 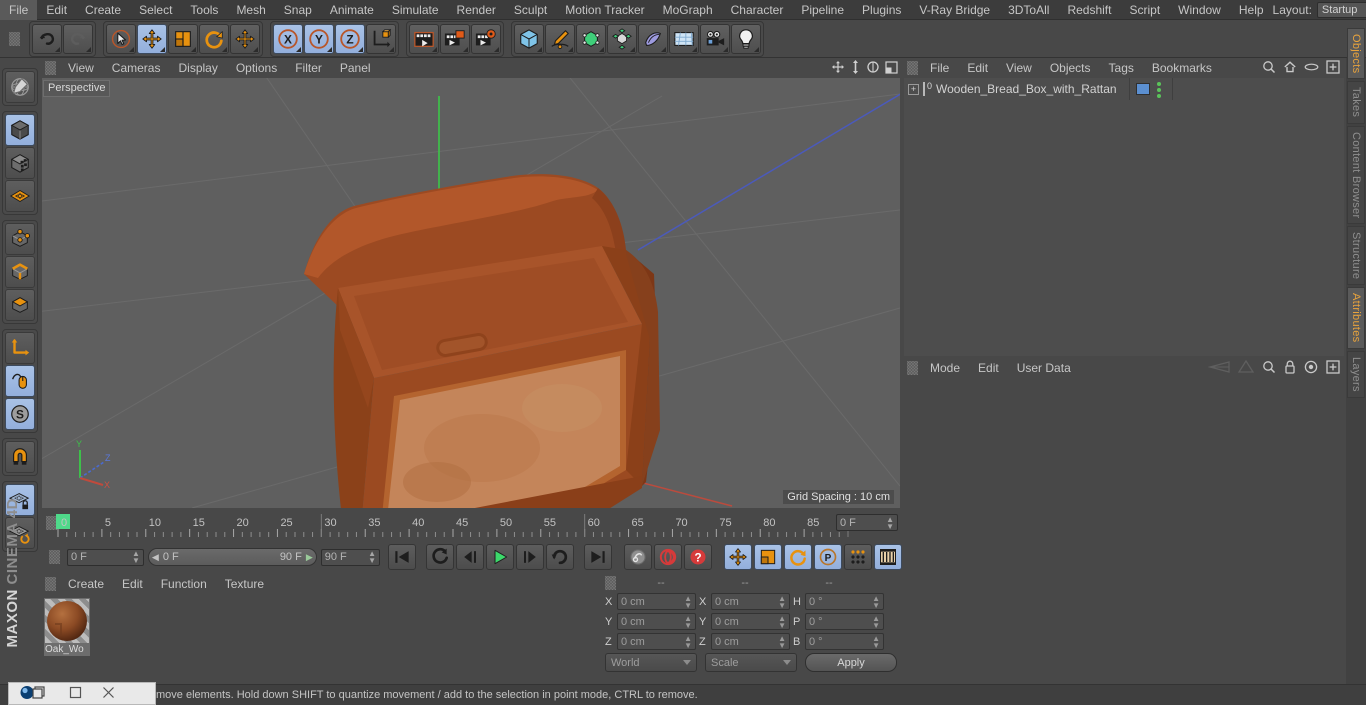 I want to click on layout-dropdown: Startup, so click(x=1341, y=9).